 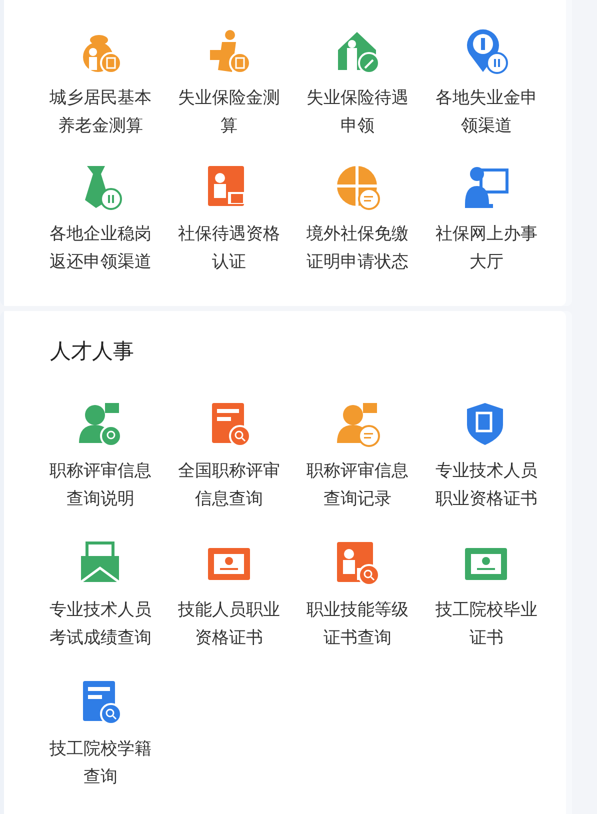 What do you see at coordinates (101, 485) in the screenshot?
I see `service-label: 职称评审信息查询说明` at bounding box center [101, 485].